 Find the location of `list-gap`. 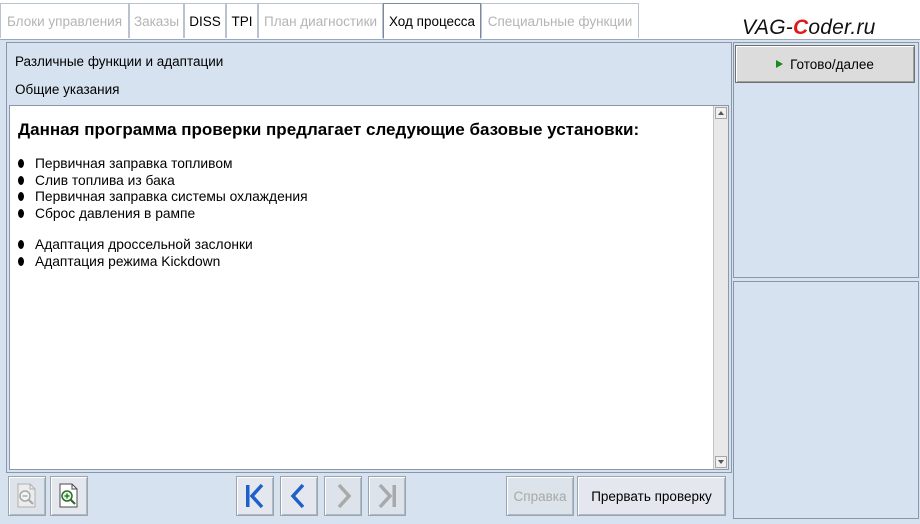

list-gap is located at coordinates (362, 229).